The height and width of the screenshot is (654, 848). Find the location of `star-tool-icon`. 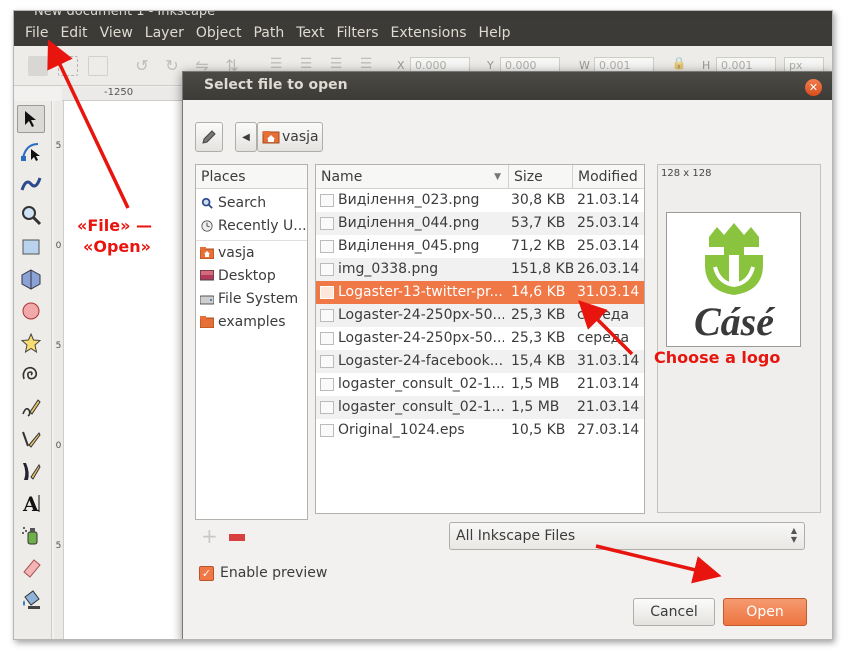

star-tool-icon is located at coordinates (31, 343).